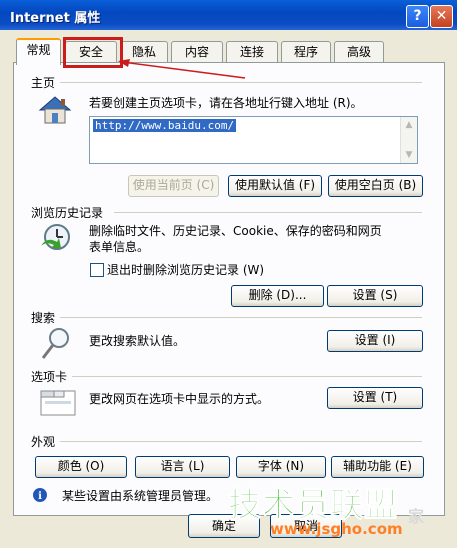 The image size is (457, 548). Describe the element at coordinates (55, 237) in the screenshot. I see `history-clock-icon` at that location.